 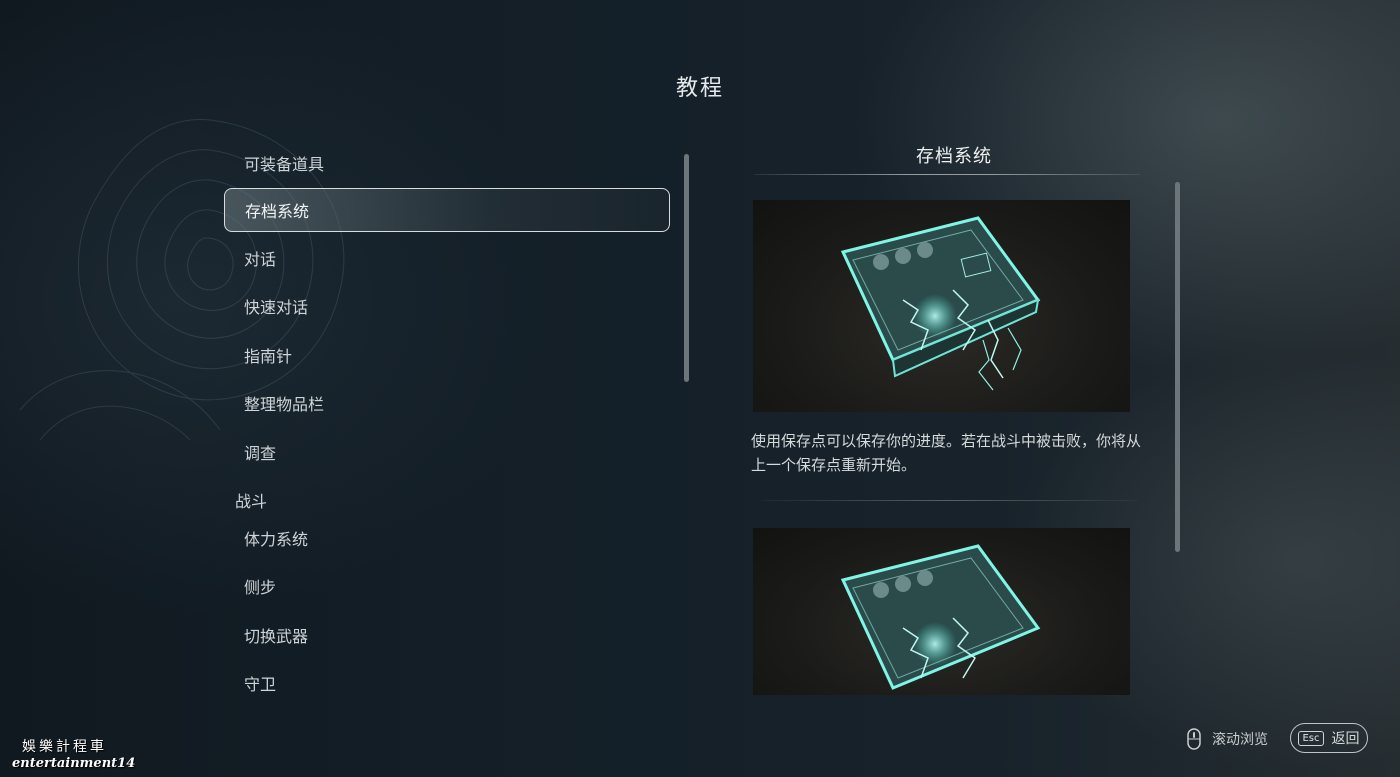 I want to click on menu-item-dialogue: 对话, so click(x=447, y=258).